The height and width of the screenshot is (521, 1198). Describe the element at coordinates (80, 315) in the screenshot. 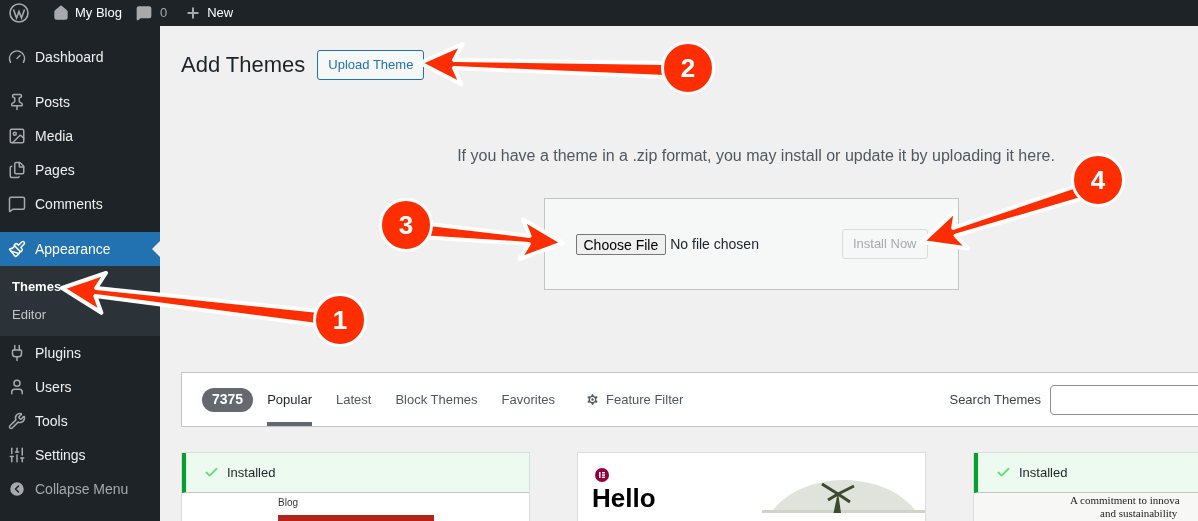

I see `submenu-item: Editor` at that location.